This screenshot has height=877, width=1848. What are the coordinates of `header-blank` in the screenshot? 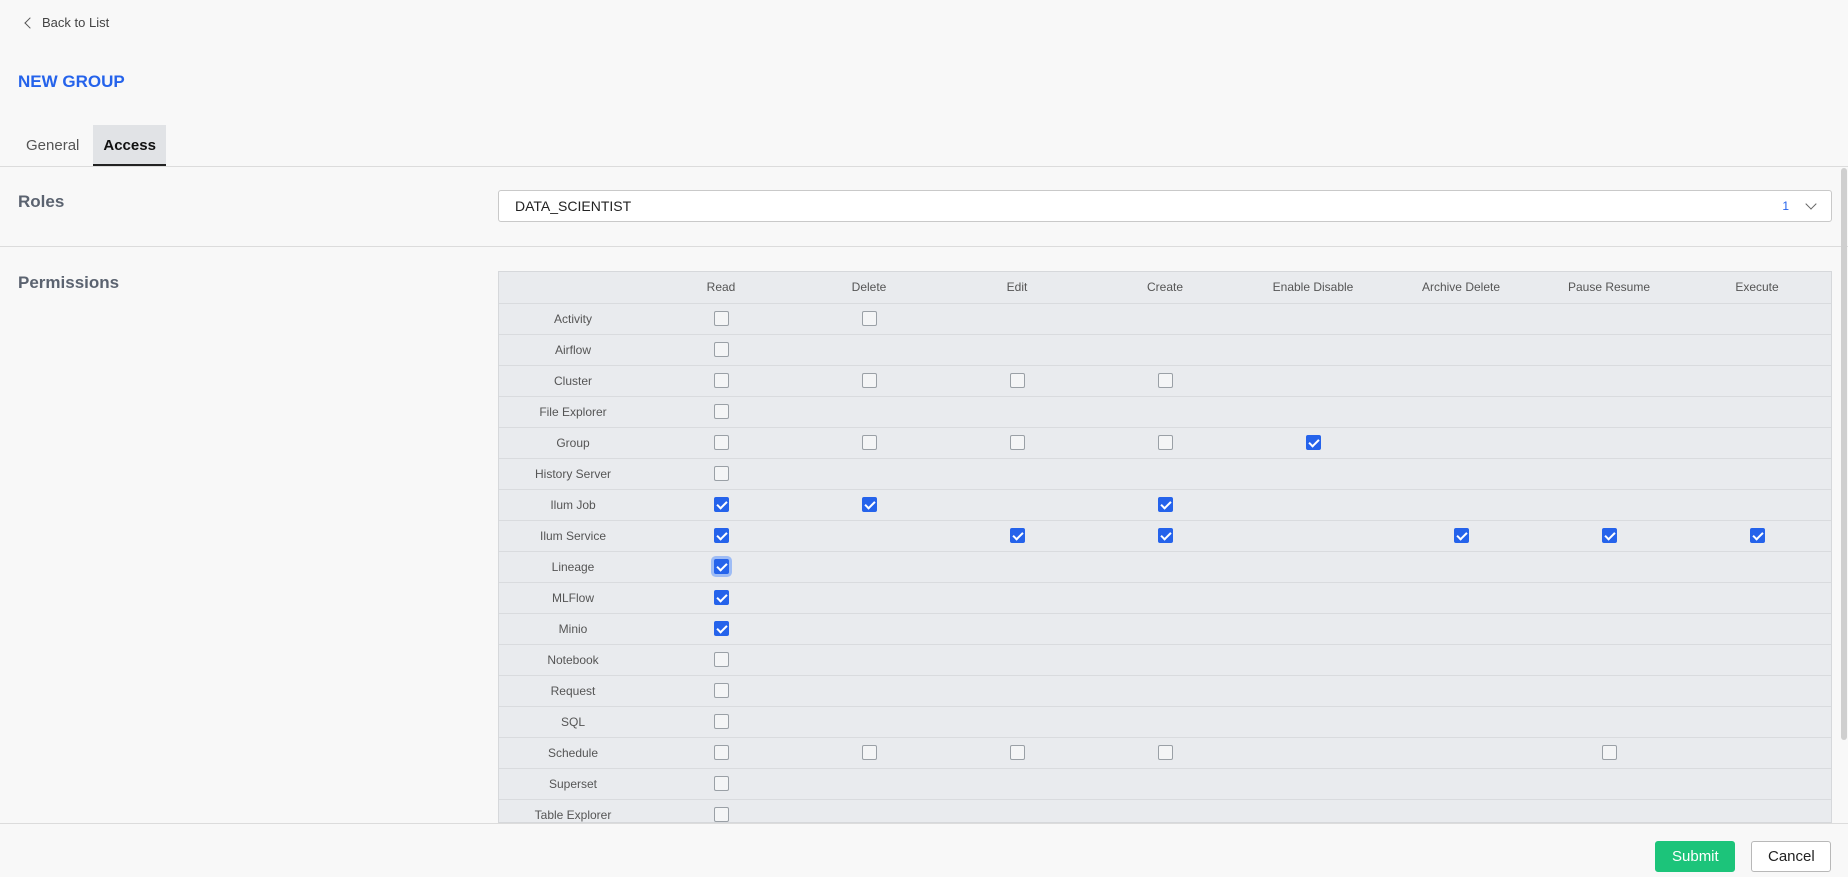 It's located at (573, 288).